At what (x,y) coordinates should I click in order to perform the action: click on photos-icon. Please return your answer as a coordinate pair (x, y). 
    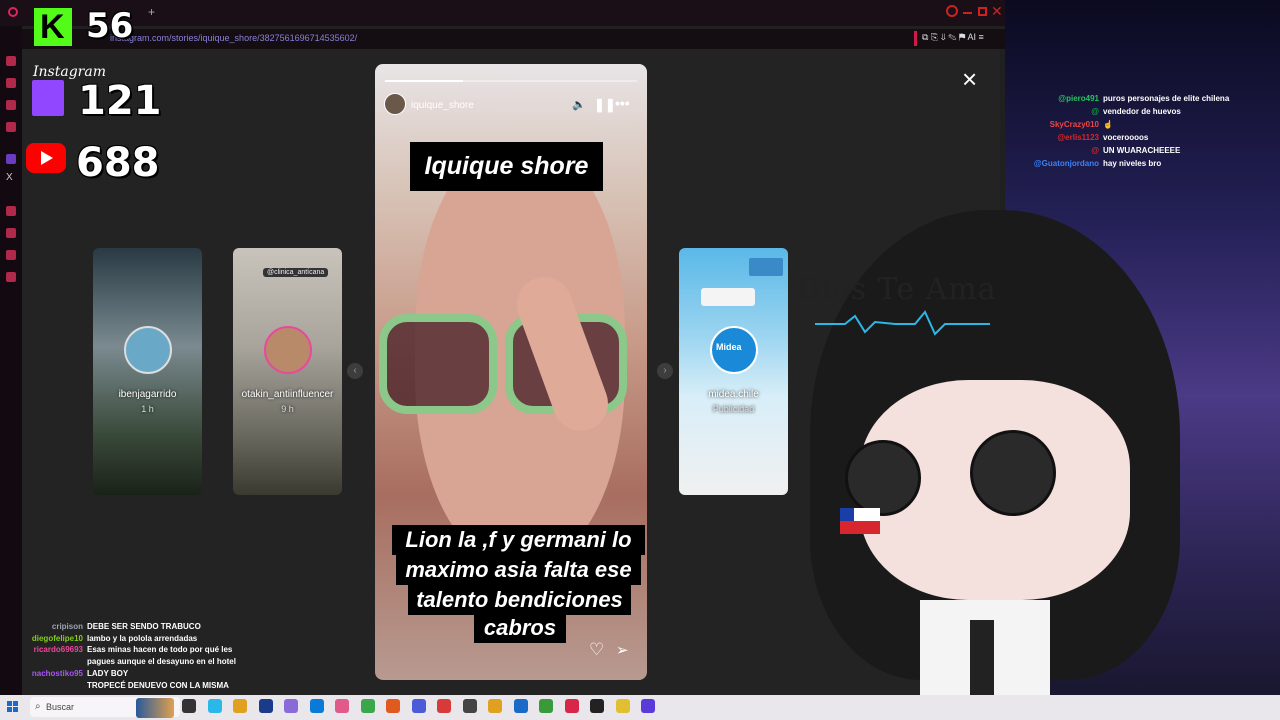
    Looking at the image, I should click on (291, 706).